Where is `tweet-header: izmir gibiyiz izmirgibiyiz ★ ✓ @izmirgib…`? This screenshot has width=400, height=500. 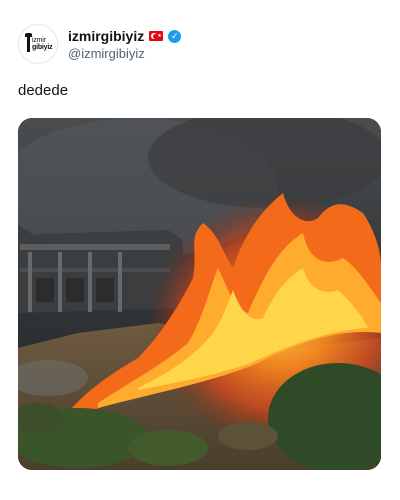
tweet-header: izmir gibiyiz izmirgibiyiz ★ ✓ @izmirgib… is located at coordinates (100, 44).